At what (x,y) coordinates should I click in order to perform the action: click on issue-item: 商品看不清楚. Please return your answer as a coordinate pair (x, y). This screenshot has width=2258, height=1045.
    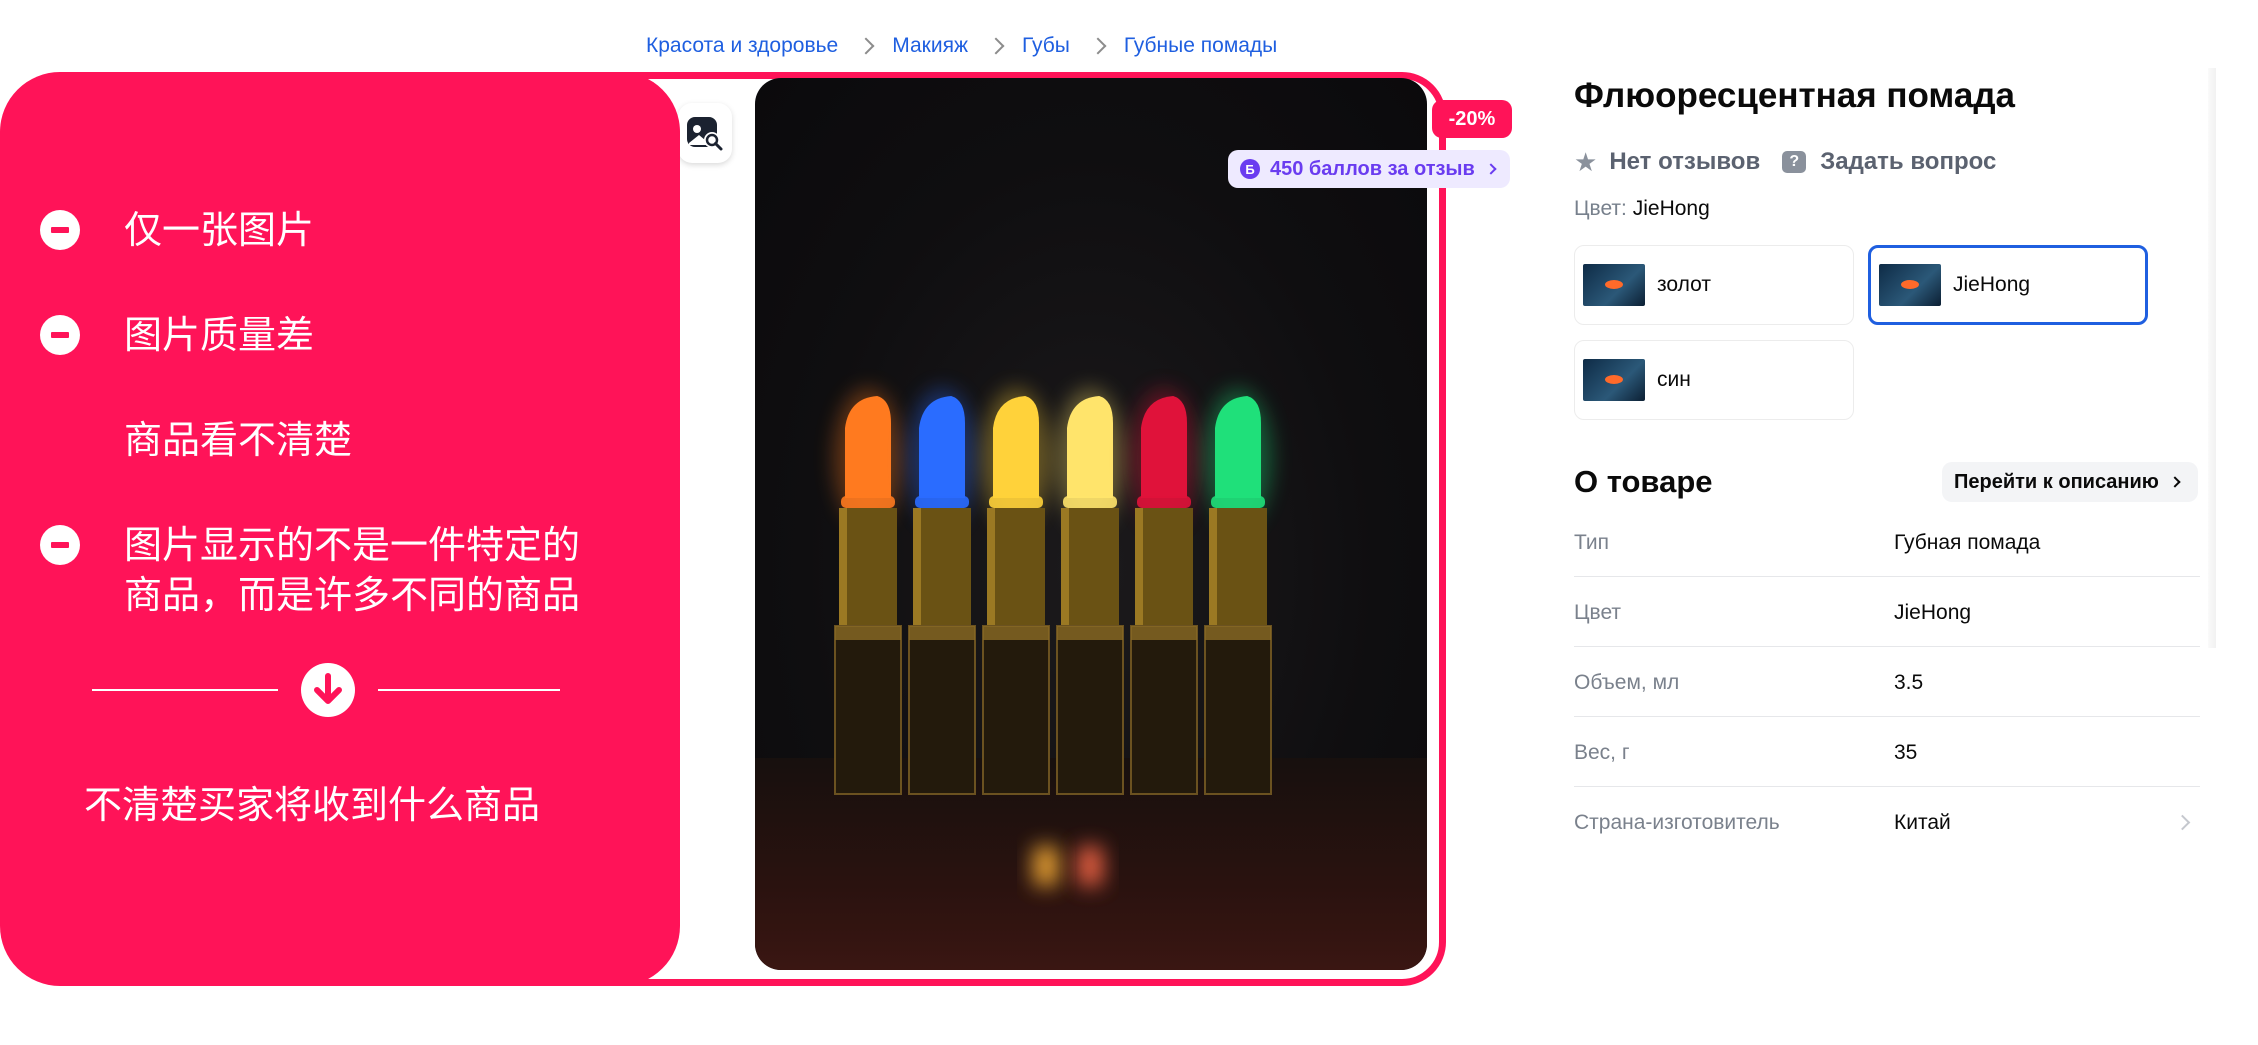
    Looking at the image, I should click on (196, 440).